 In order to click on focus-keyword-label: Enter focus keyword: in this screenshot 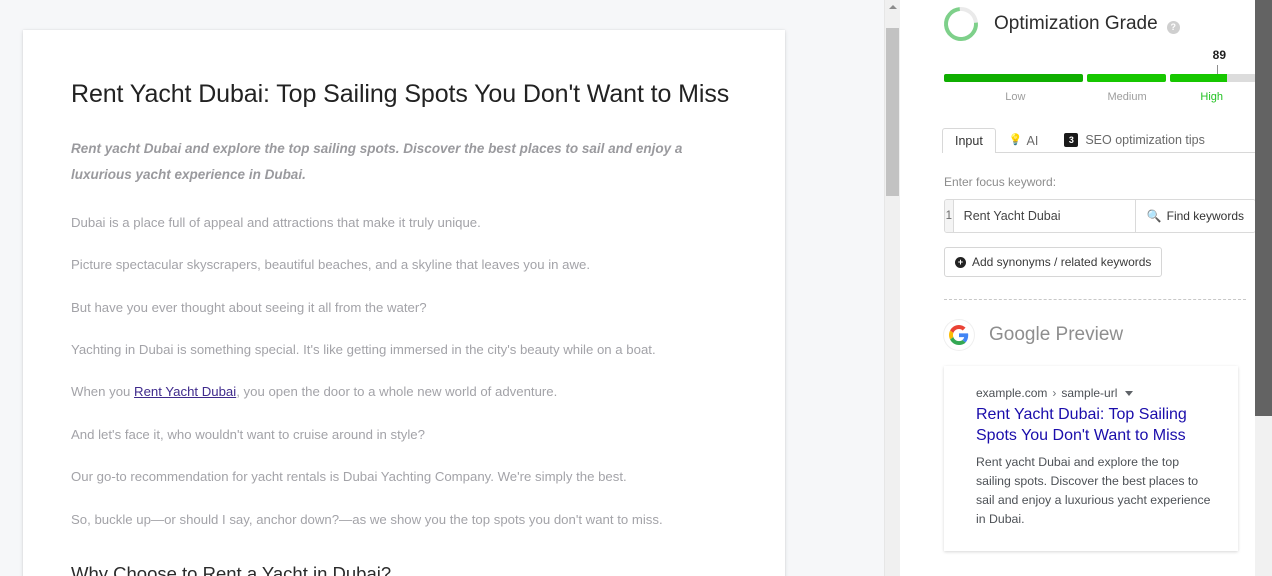, I will do `click(1000, 182)`.